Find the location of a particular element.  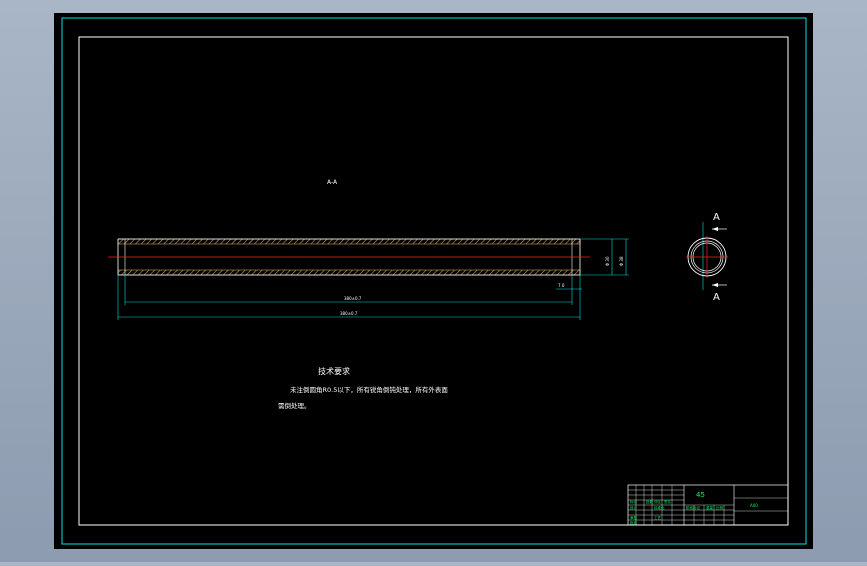

tb-cell-stage: 阶段标记 is located at coordinates (693, 507).